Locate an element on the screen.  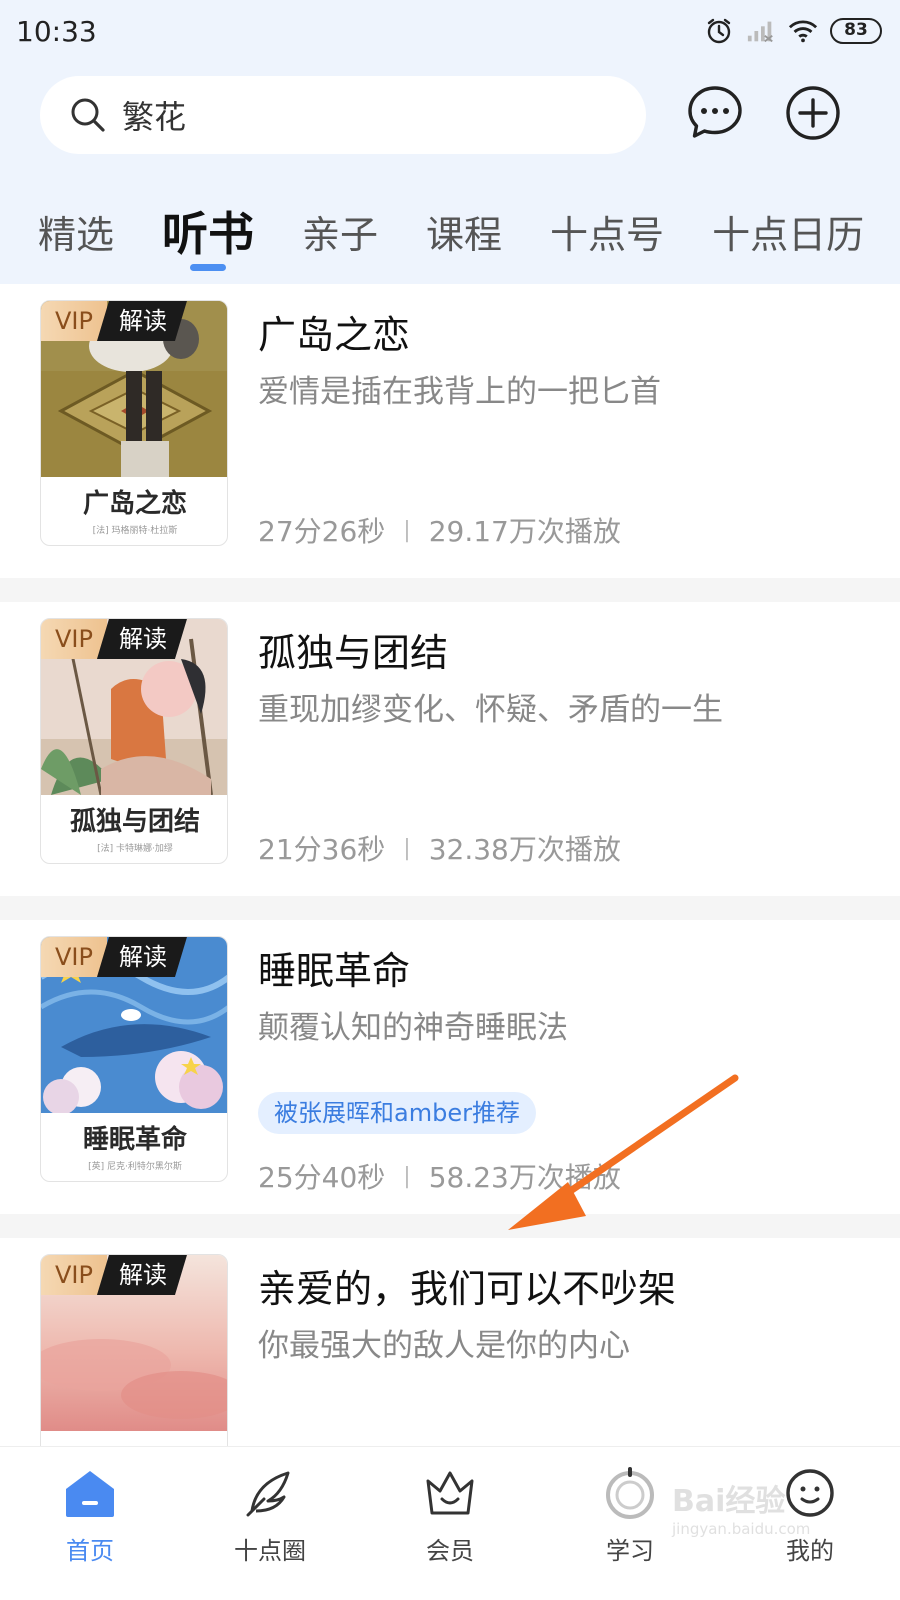
book-card: VIP 解读 亲爱的，我们可以不吵架 你最强大的敌人是你的内心 is located at coordinates (450, 1342).